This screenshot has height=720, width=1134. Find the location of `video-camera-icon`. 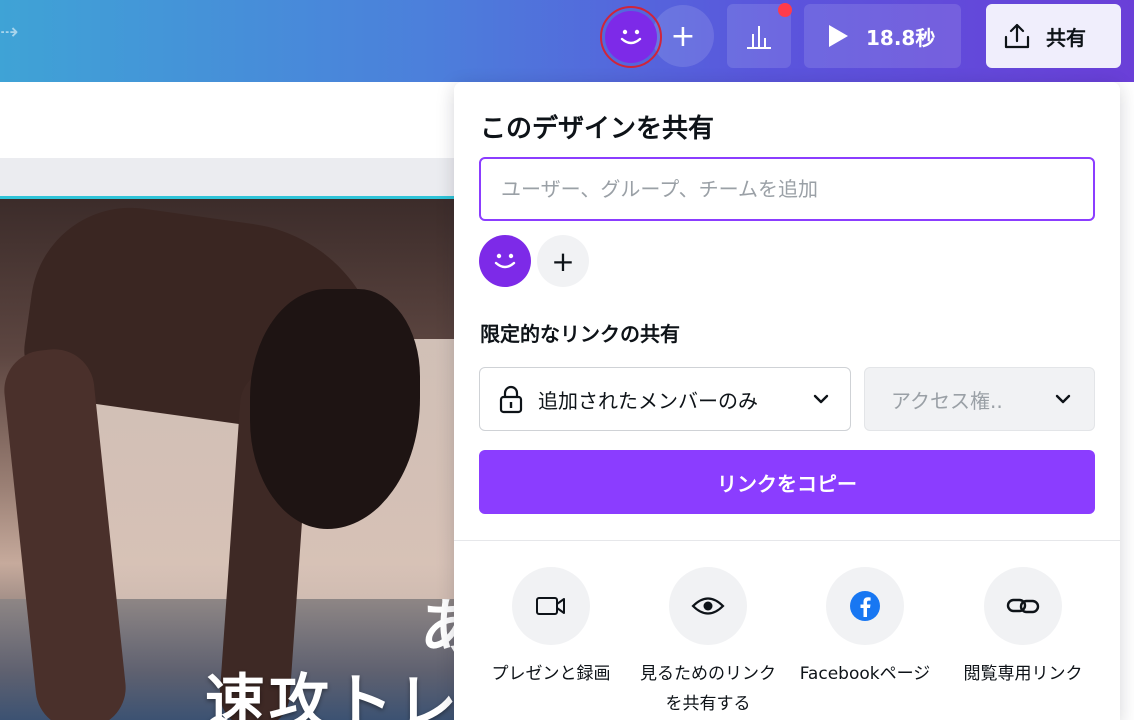

video-camera-icon is located at coordinates (550, 606).